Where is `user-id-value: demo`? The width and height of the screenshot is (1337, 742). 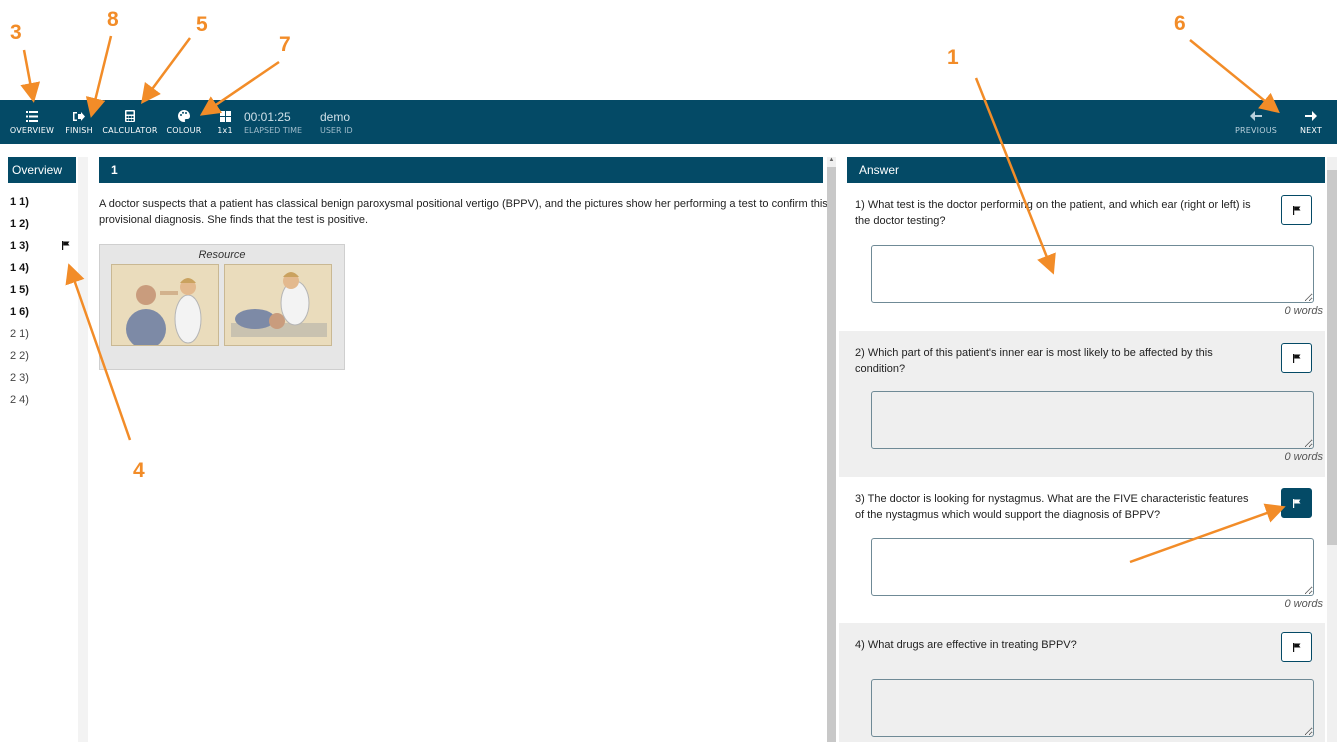 user-id-value: demo is located at coordinates (335, 116).